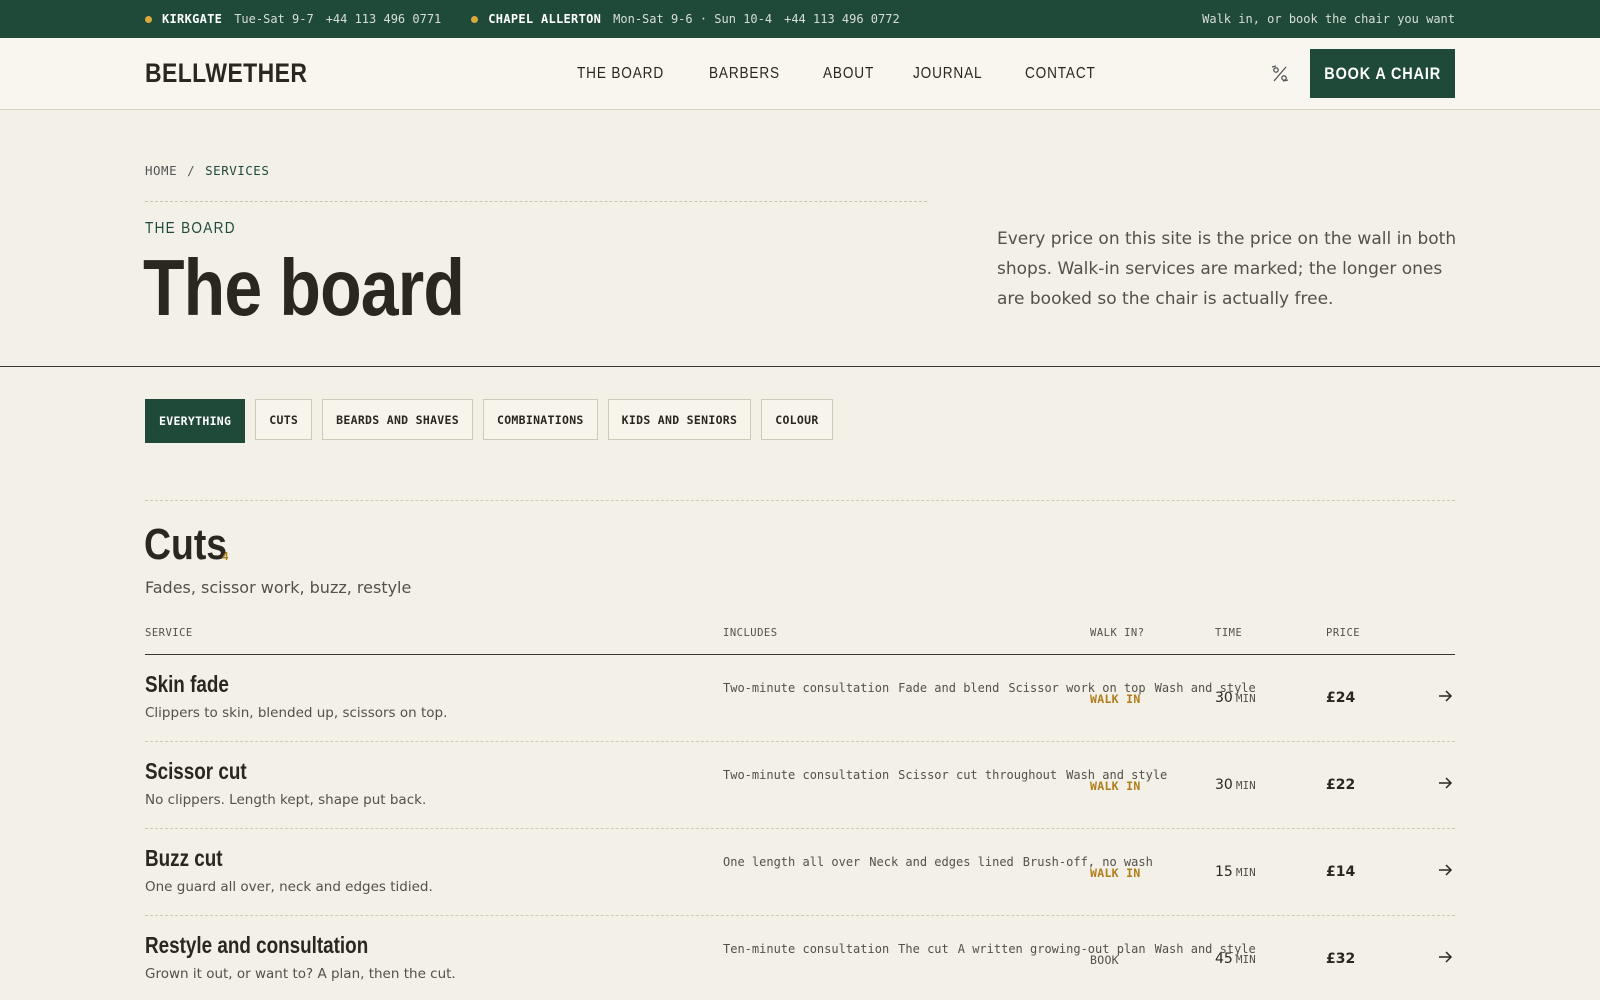 The height and width of the screenshot is (1000, 1600). I want to click on book-a-chair-button: BOOK A CHAIR, so click(1382, 73).